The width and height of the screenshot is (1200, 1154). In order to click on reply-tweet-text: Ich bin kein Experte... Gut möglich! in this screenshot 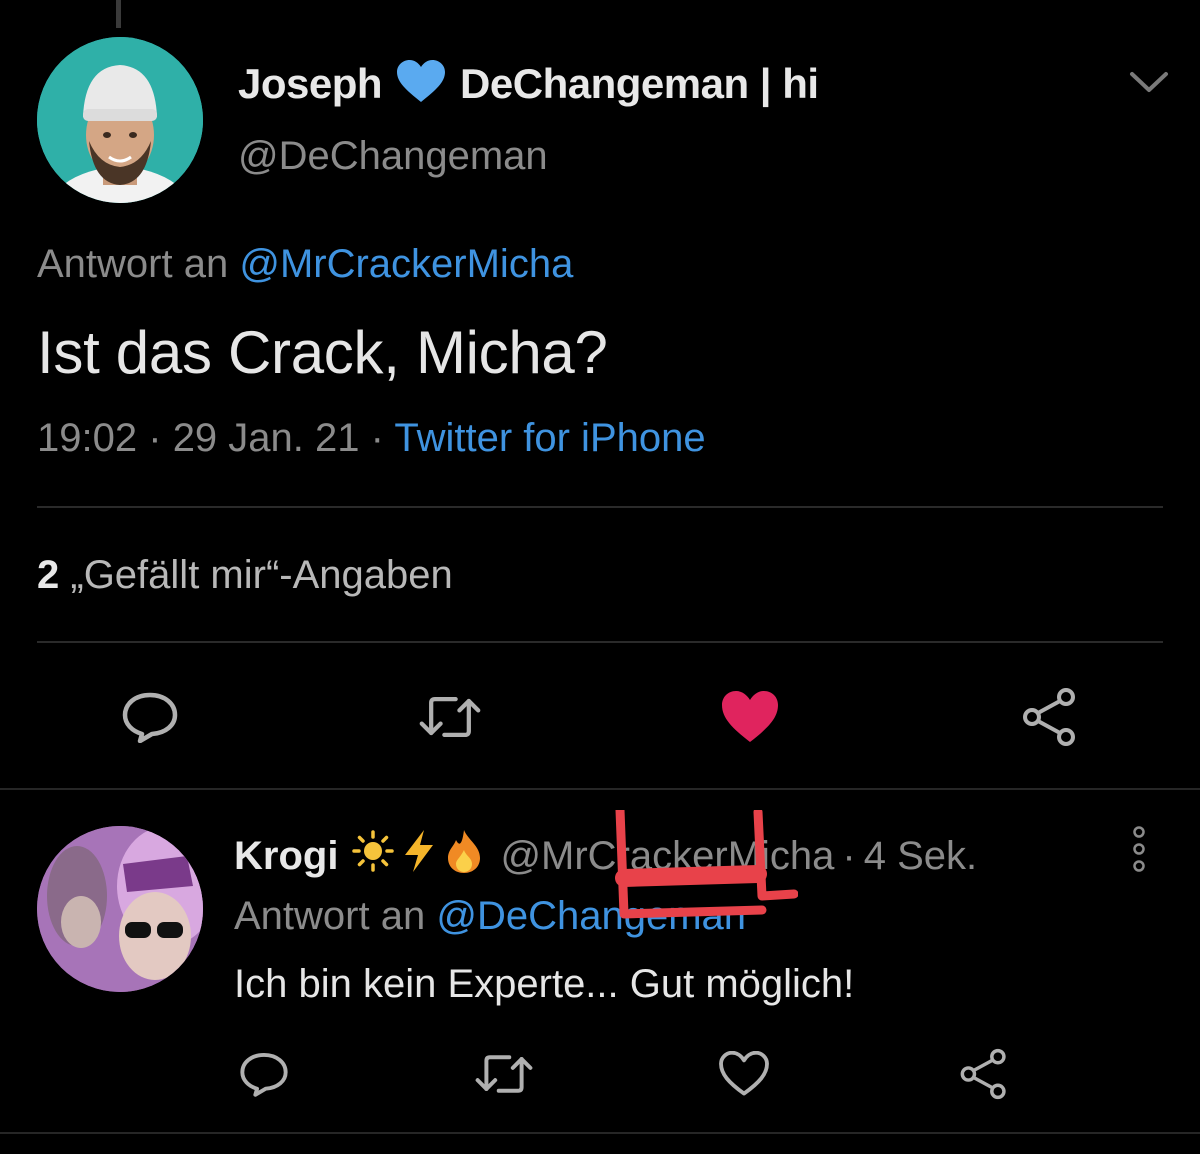, I will do `click(544, 984)`.